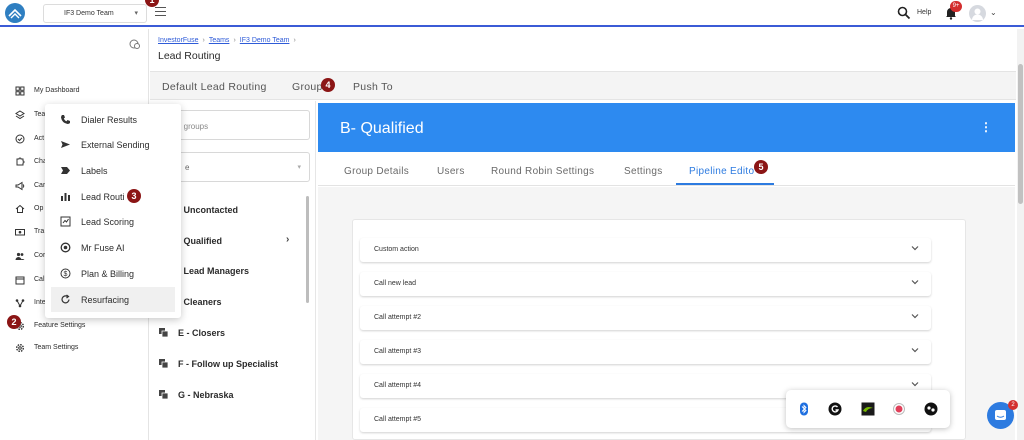 The height and width of the screenshot is (440, 1024). What do you see at coordinates (40, 114) in the screenshot?
I see `sidebar-item-label: Tea` at bounding box center [40, 114].